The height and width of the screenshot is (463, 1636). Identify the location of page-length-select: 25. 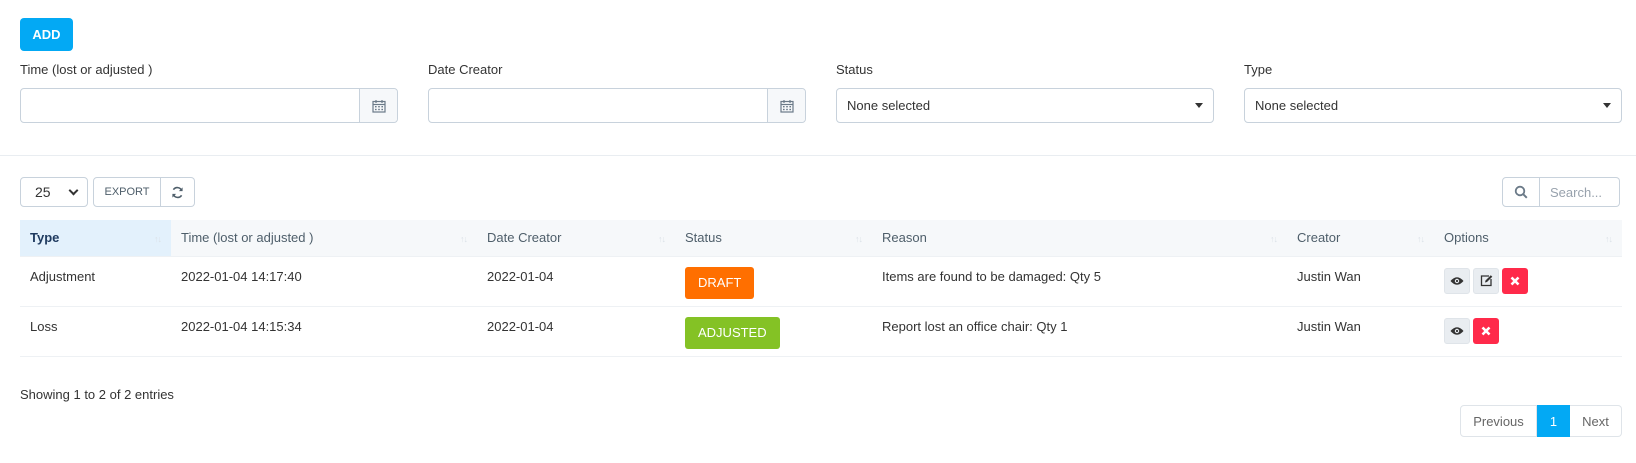
(54, 192).